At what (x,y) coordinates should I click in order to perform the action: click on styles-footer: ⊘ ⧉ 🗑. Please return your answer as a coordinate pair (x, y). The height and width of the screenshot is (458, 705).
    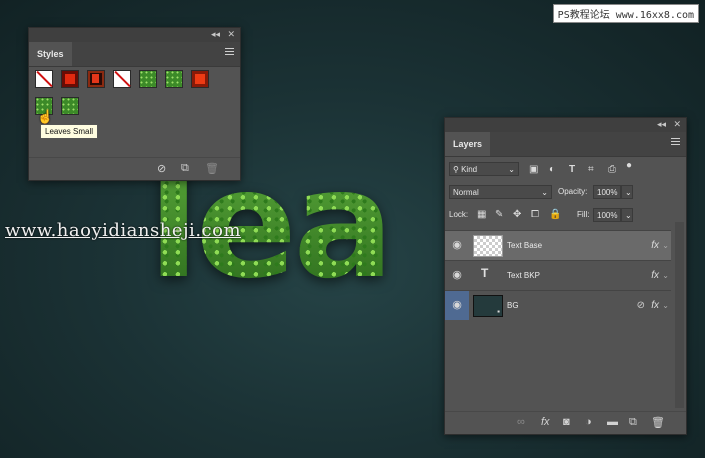
    Looking at the image, I should click on (134, 168).